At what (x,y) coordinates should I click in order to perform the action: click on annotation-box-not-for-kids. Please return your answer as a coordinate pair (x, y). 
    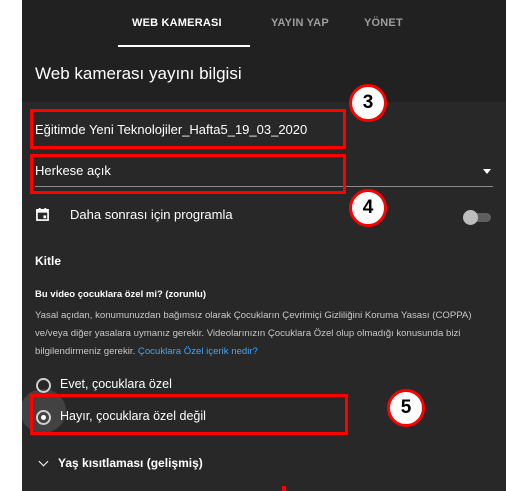
    Looking at the image, I should click on (189, 414).